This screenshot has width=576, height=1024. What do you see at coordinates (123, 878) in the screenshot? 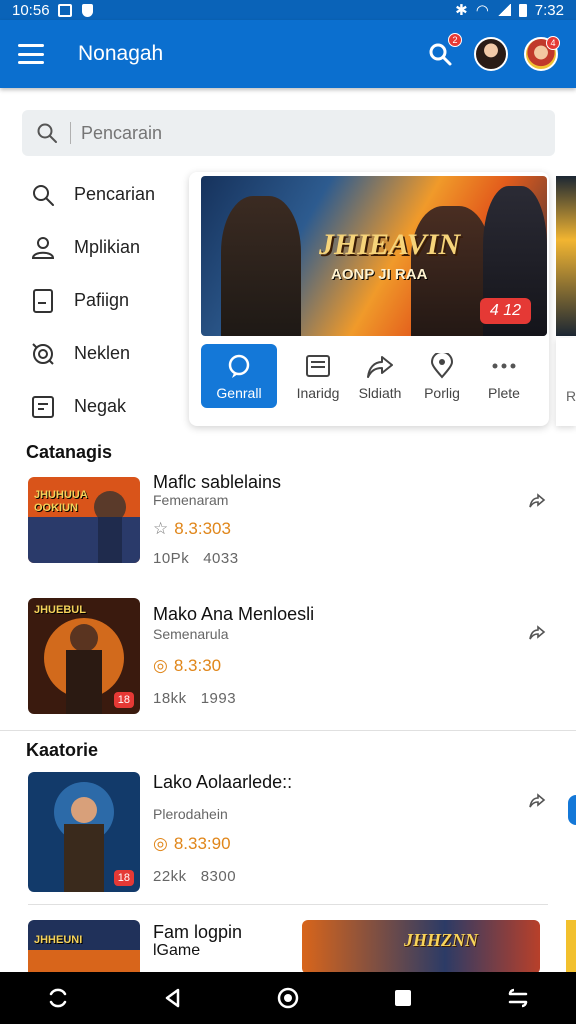
I see `age-rating-badge: 18` at bounding box center [123, 878].